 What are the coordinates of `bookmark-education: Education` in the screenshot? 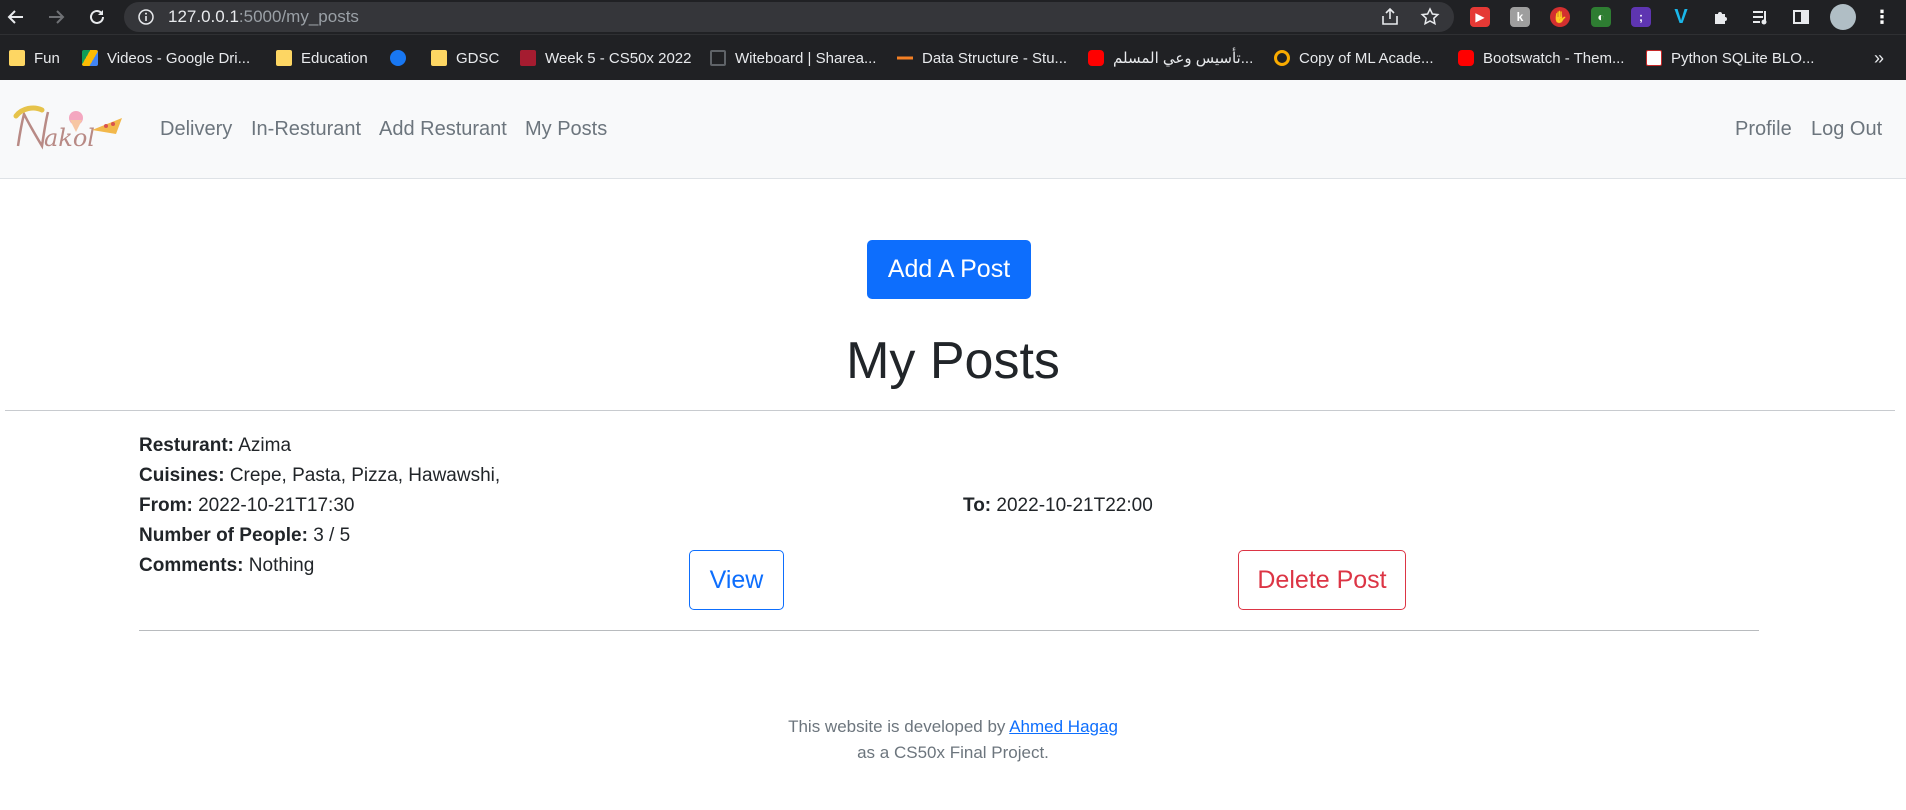 It's located at (322, 58).